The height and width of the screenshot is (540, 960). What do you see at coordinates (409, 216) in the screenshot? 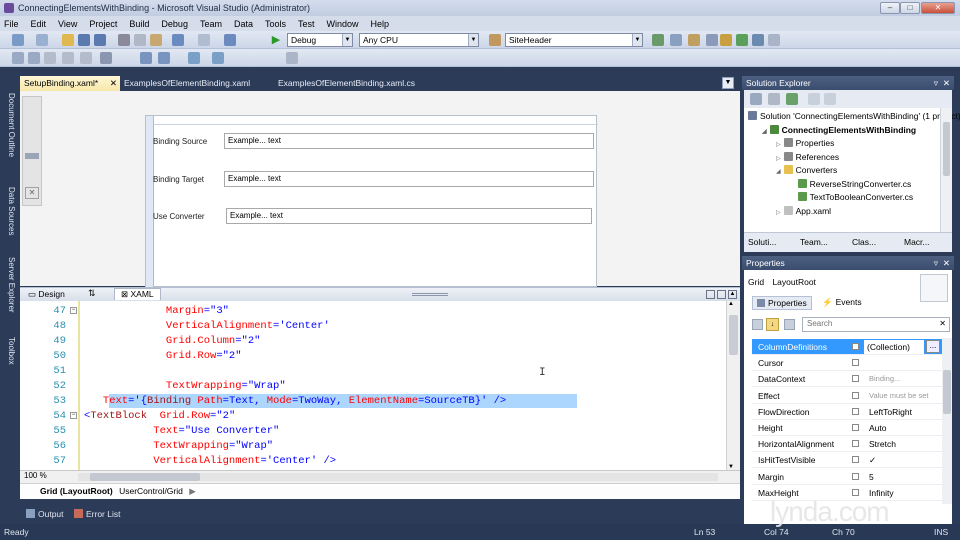
I see `use-converter-textbox: Example... text` at bounding box center [409, 216].